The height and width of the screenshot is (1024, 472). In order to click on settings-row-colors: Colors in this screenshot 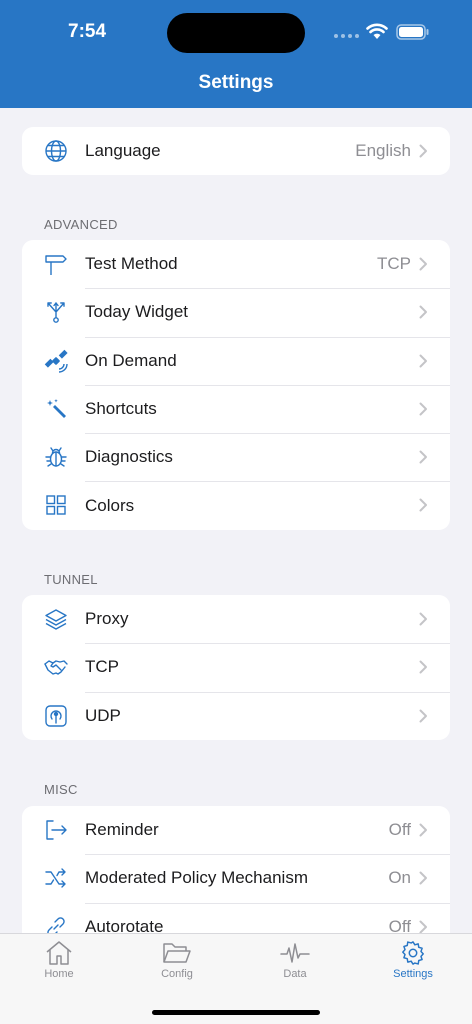, I will do `click(236, 505)`.